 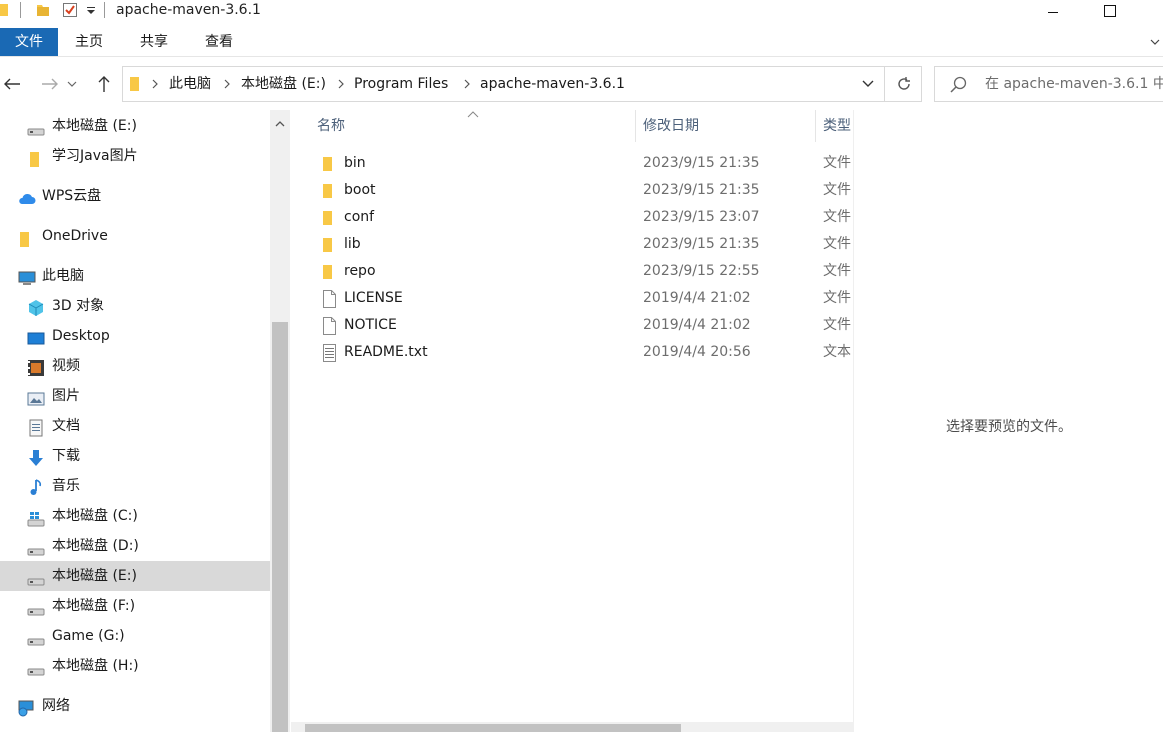 I want to click on nav-item-drive-f: 本地磁盘 (F:), so click(x=135, y=606).